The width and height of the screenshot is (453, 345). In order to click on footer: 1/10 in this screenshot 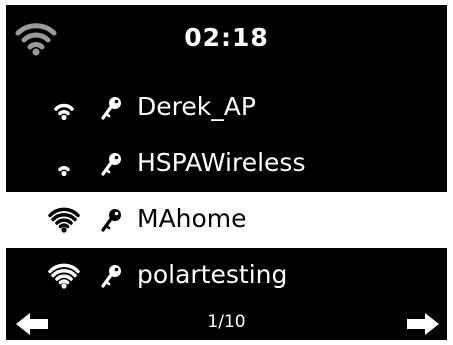, I will do `click(226, 322)`.